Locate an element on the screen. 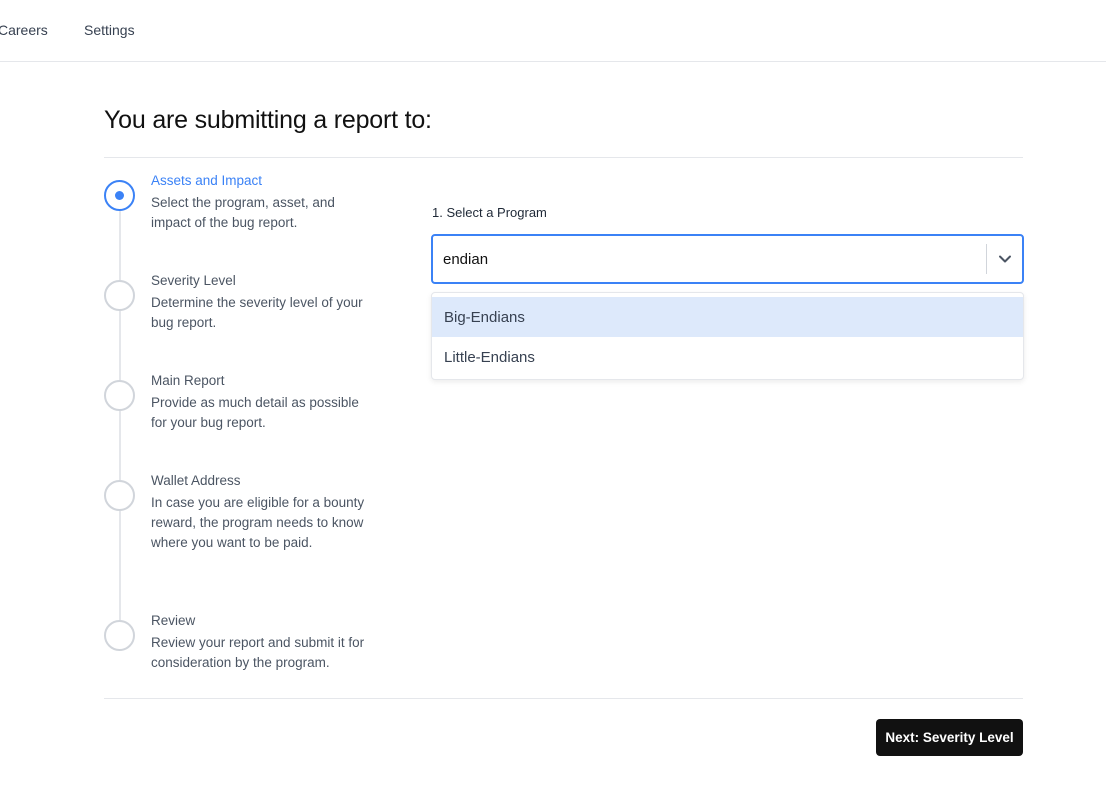 Image resolution: width=1106 pixels, height=794 pixels. program-select-label: 1. Select a Program is located at coordinates (489, 212).